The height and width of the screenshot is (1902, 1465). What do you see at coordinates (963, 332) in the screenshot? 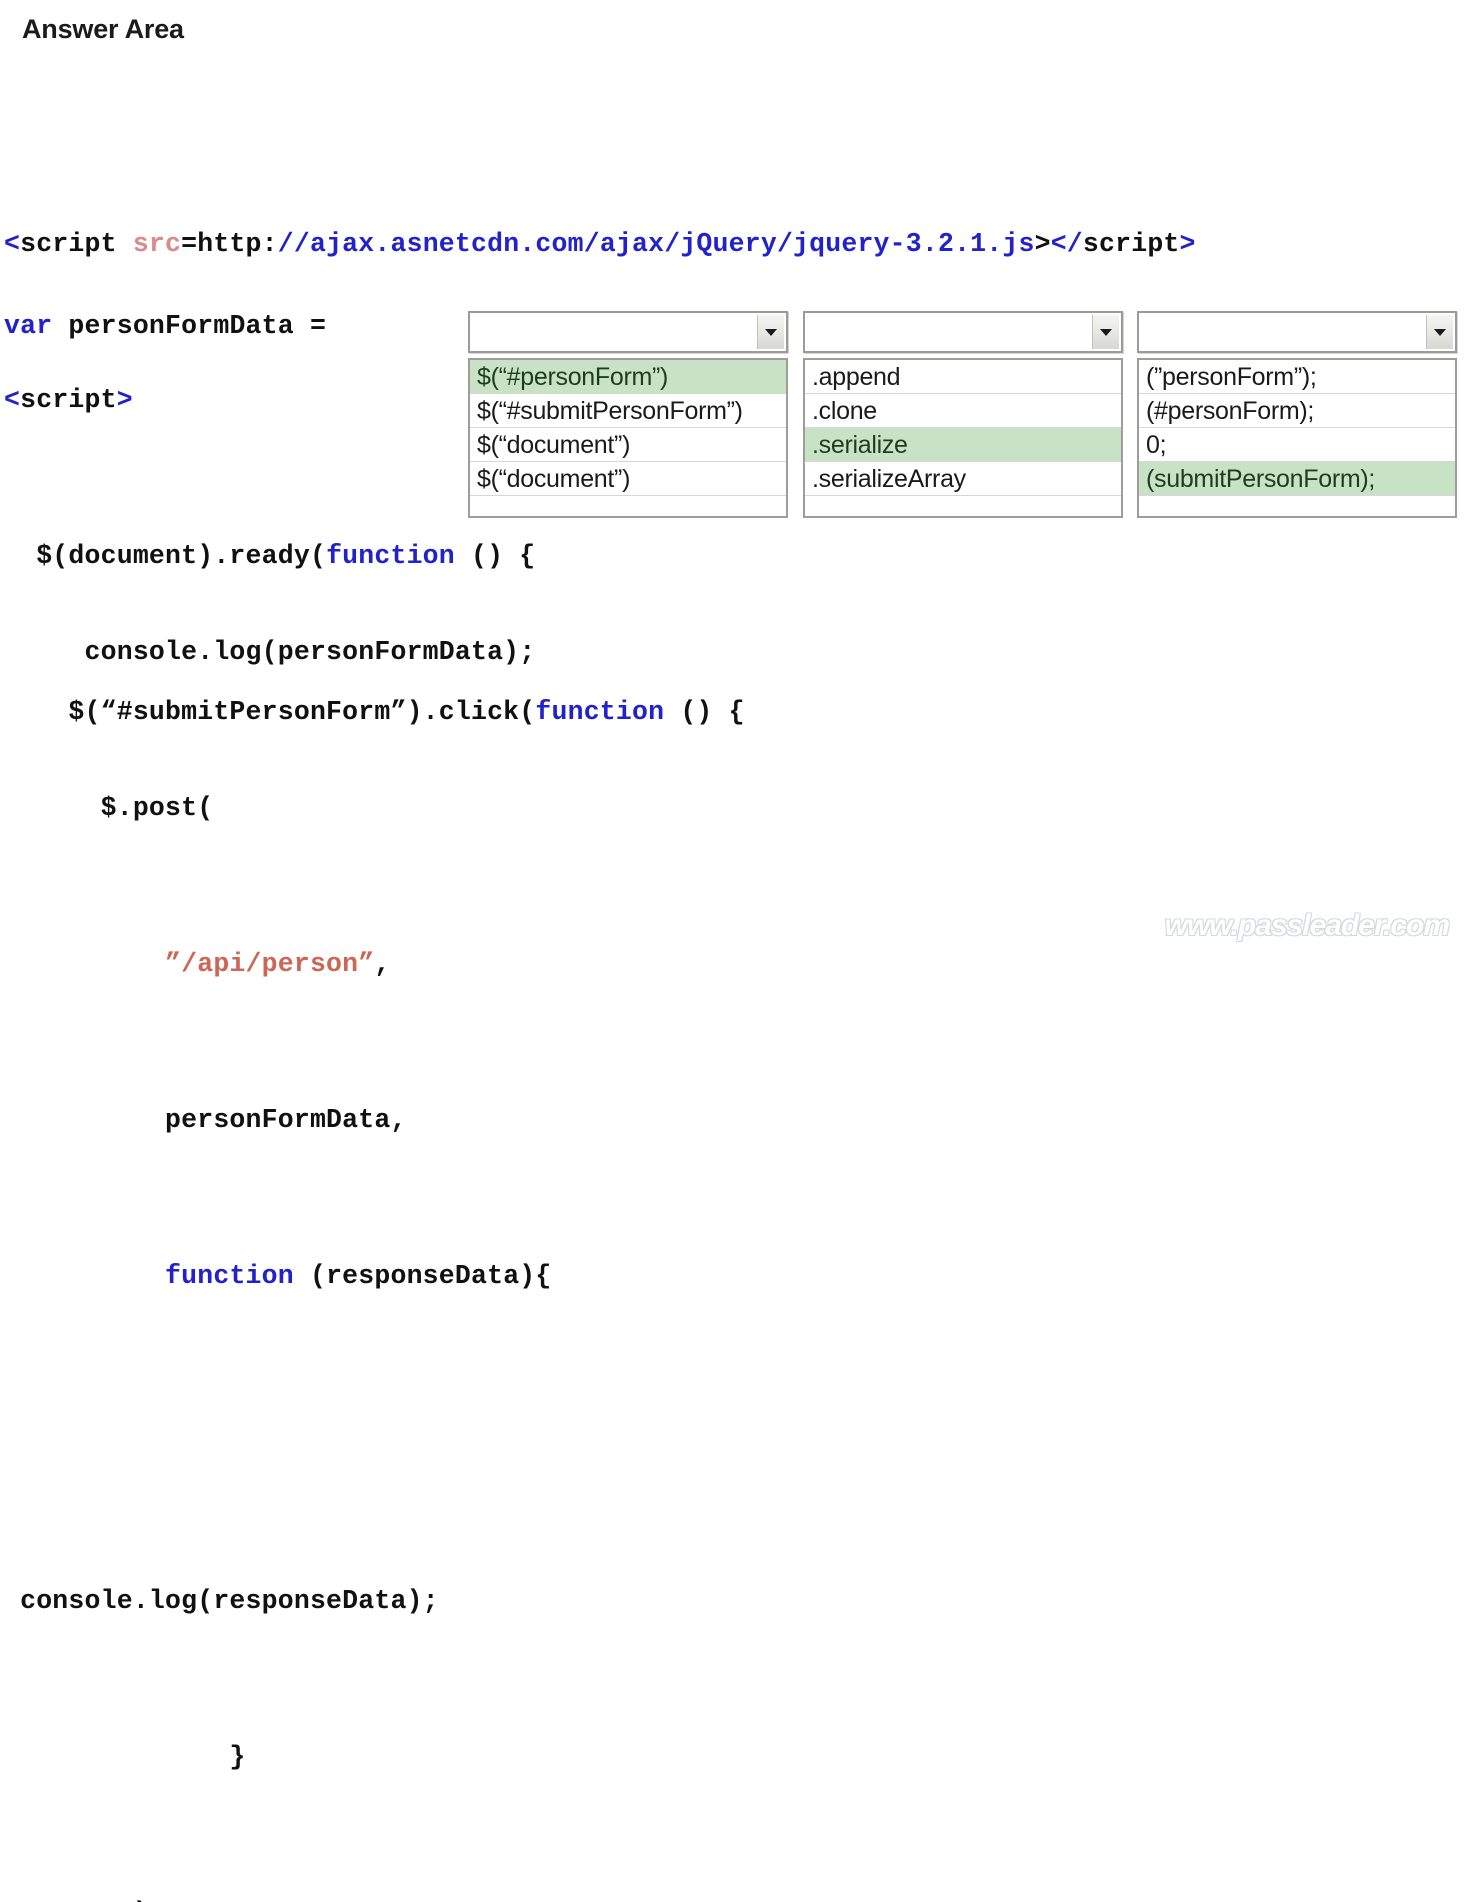
I see `method-dropdown-box` at bounding box center [963, 332].